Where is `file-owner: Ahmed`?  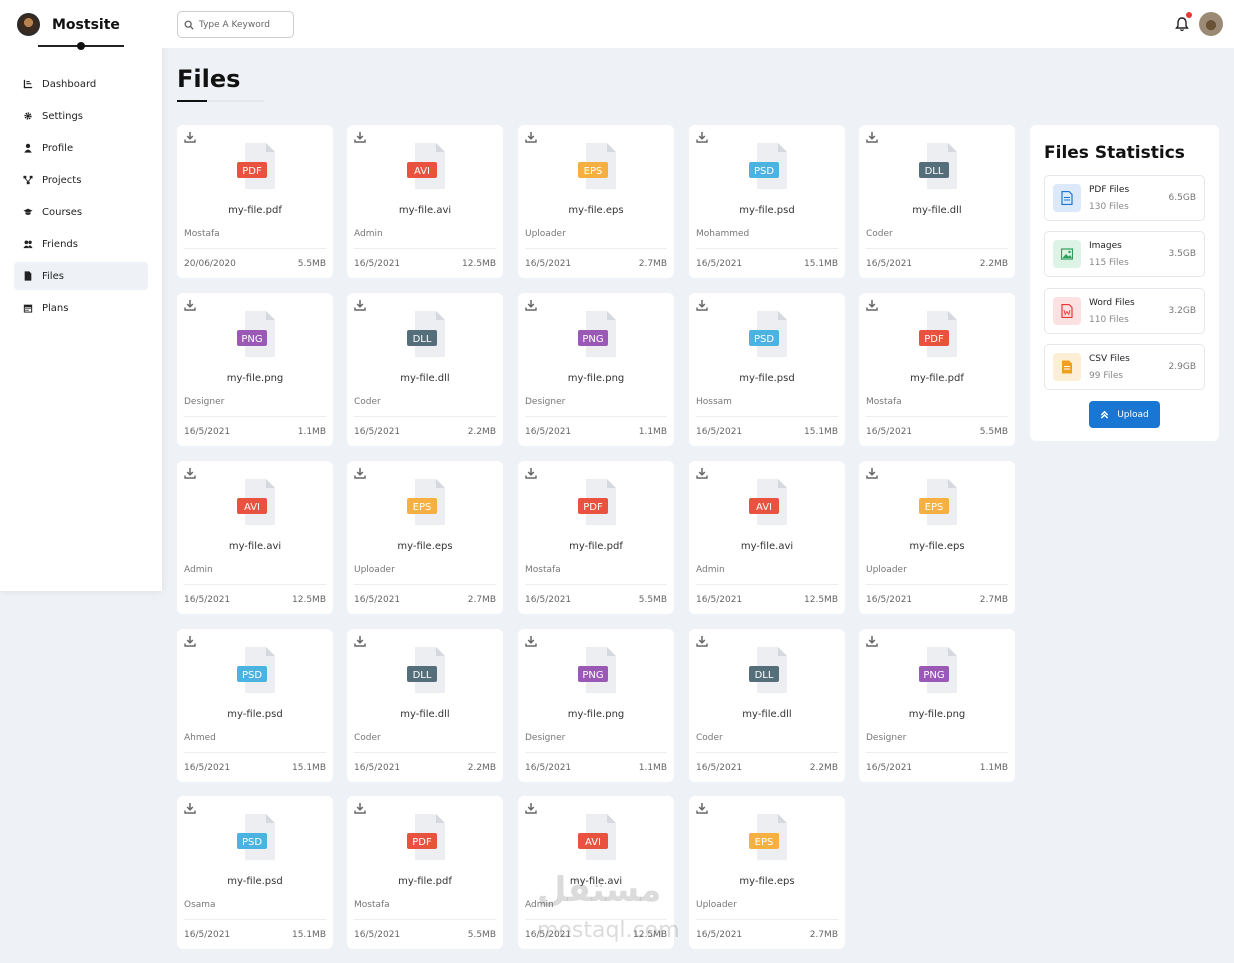
file-owner: Ahmed is located at coordinates (200, 738).